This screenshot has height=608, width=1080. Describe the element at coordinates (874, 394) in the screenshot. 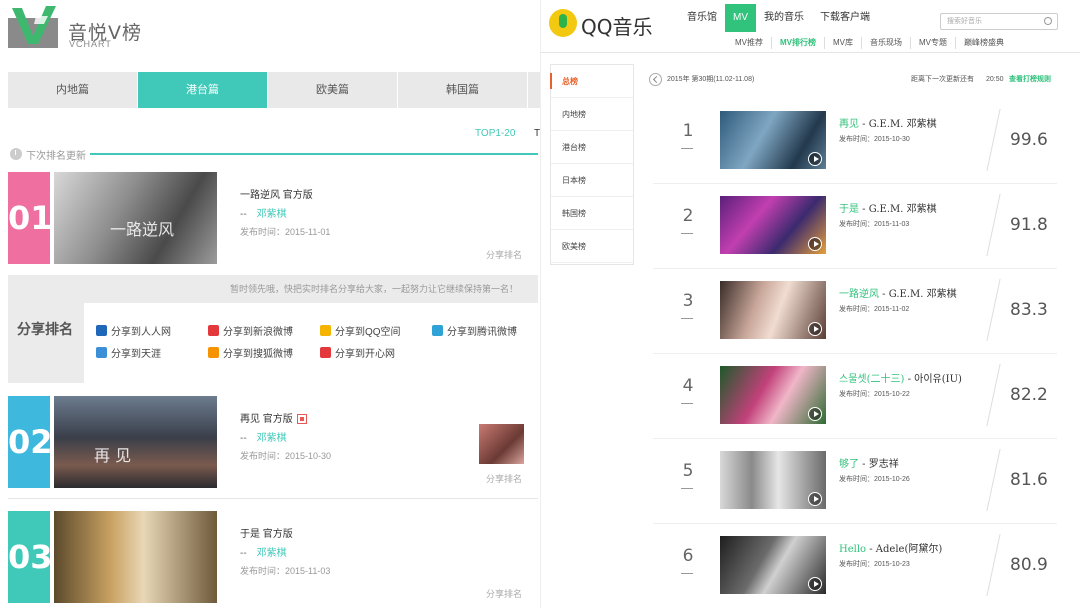

I see `qq-date-4: 发布时间：2015-10-22` at that location.